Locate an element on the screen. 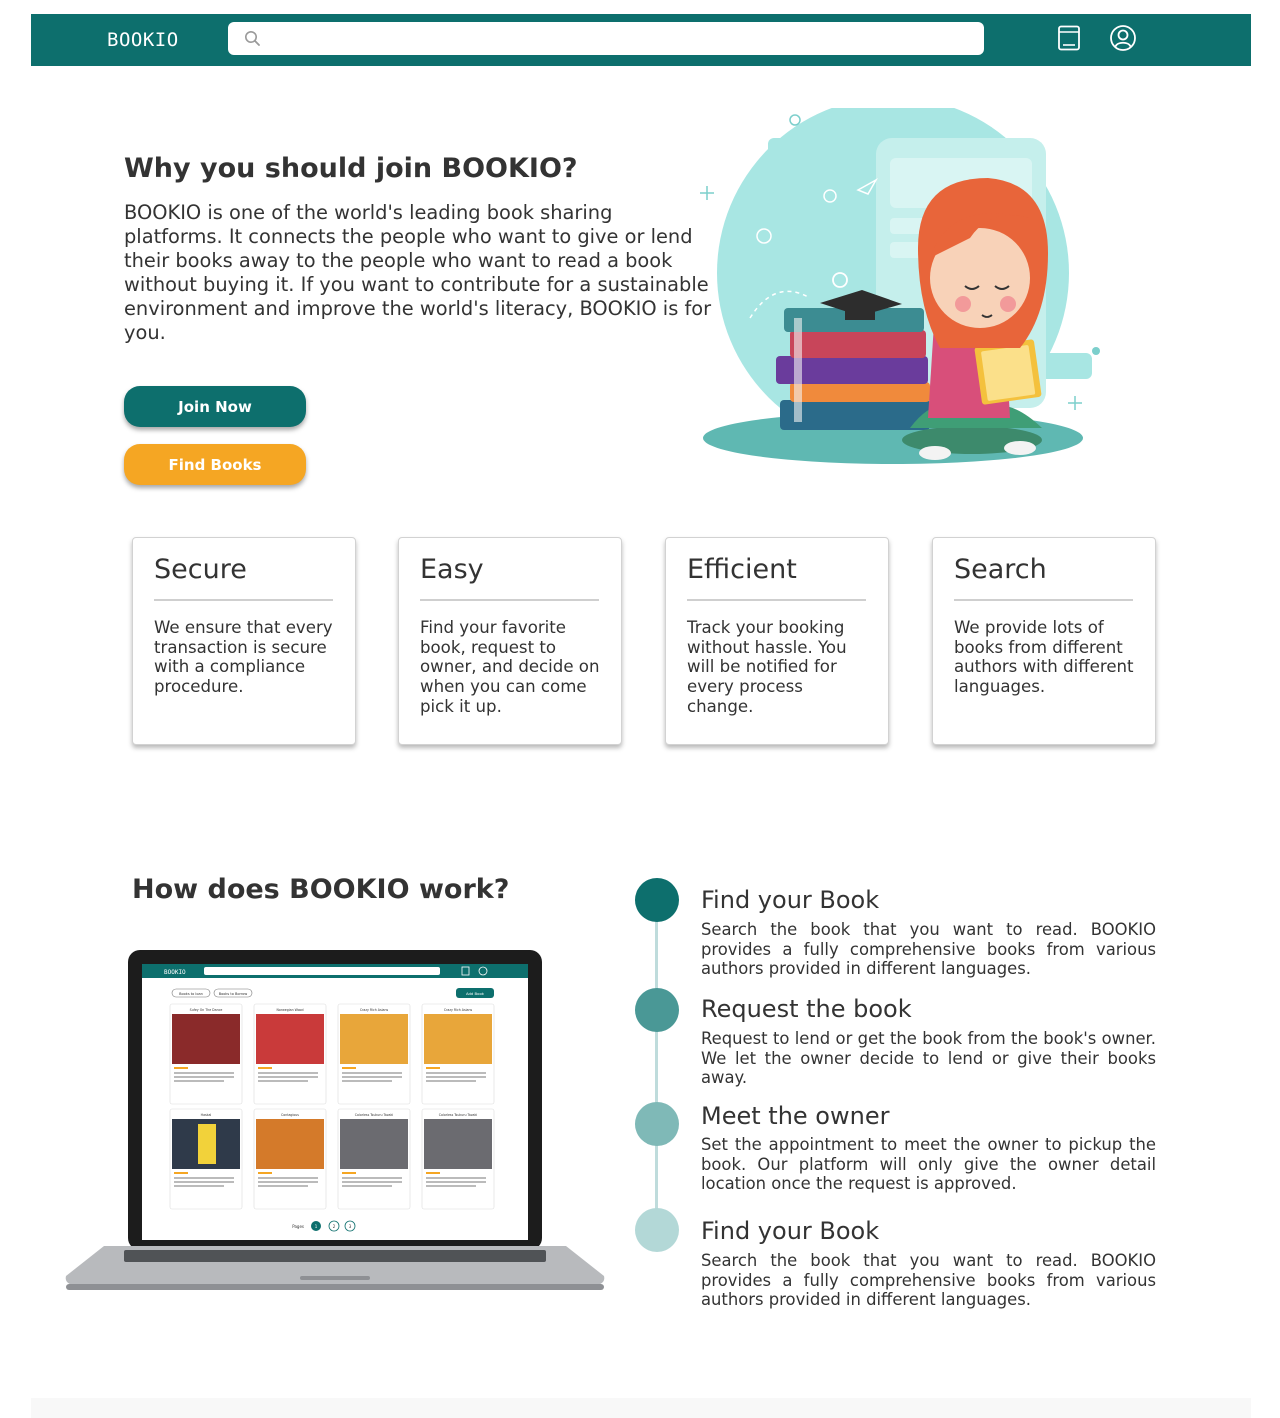  screen-logo: BOOKIO is located at coordinates (175, 972).